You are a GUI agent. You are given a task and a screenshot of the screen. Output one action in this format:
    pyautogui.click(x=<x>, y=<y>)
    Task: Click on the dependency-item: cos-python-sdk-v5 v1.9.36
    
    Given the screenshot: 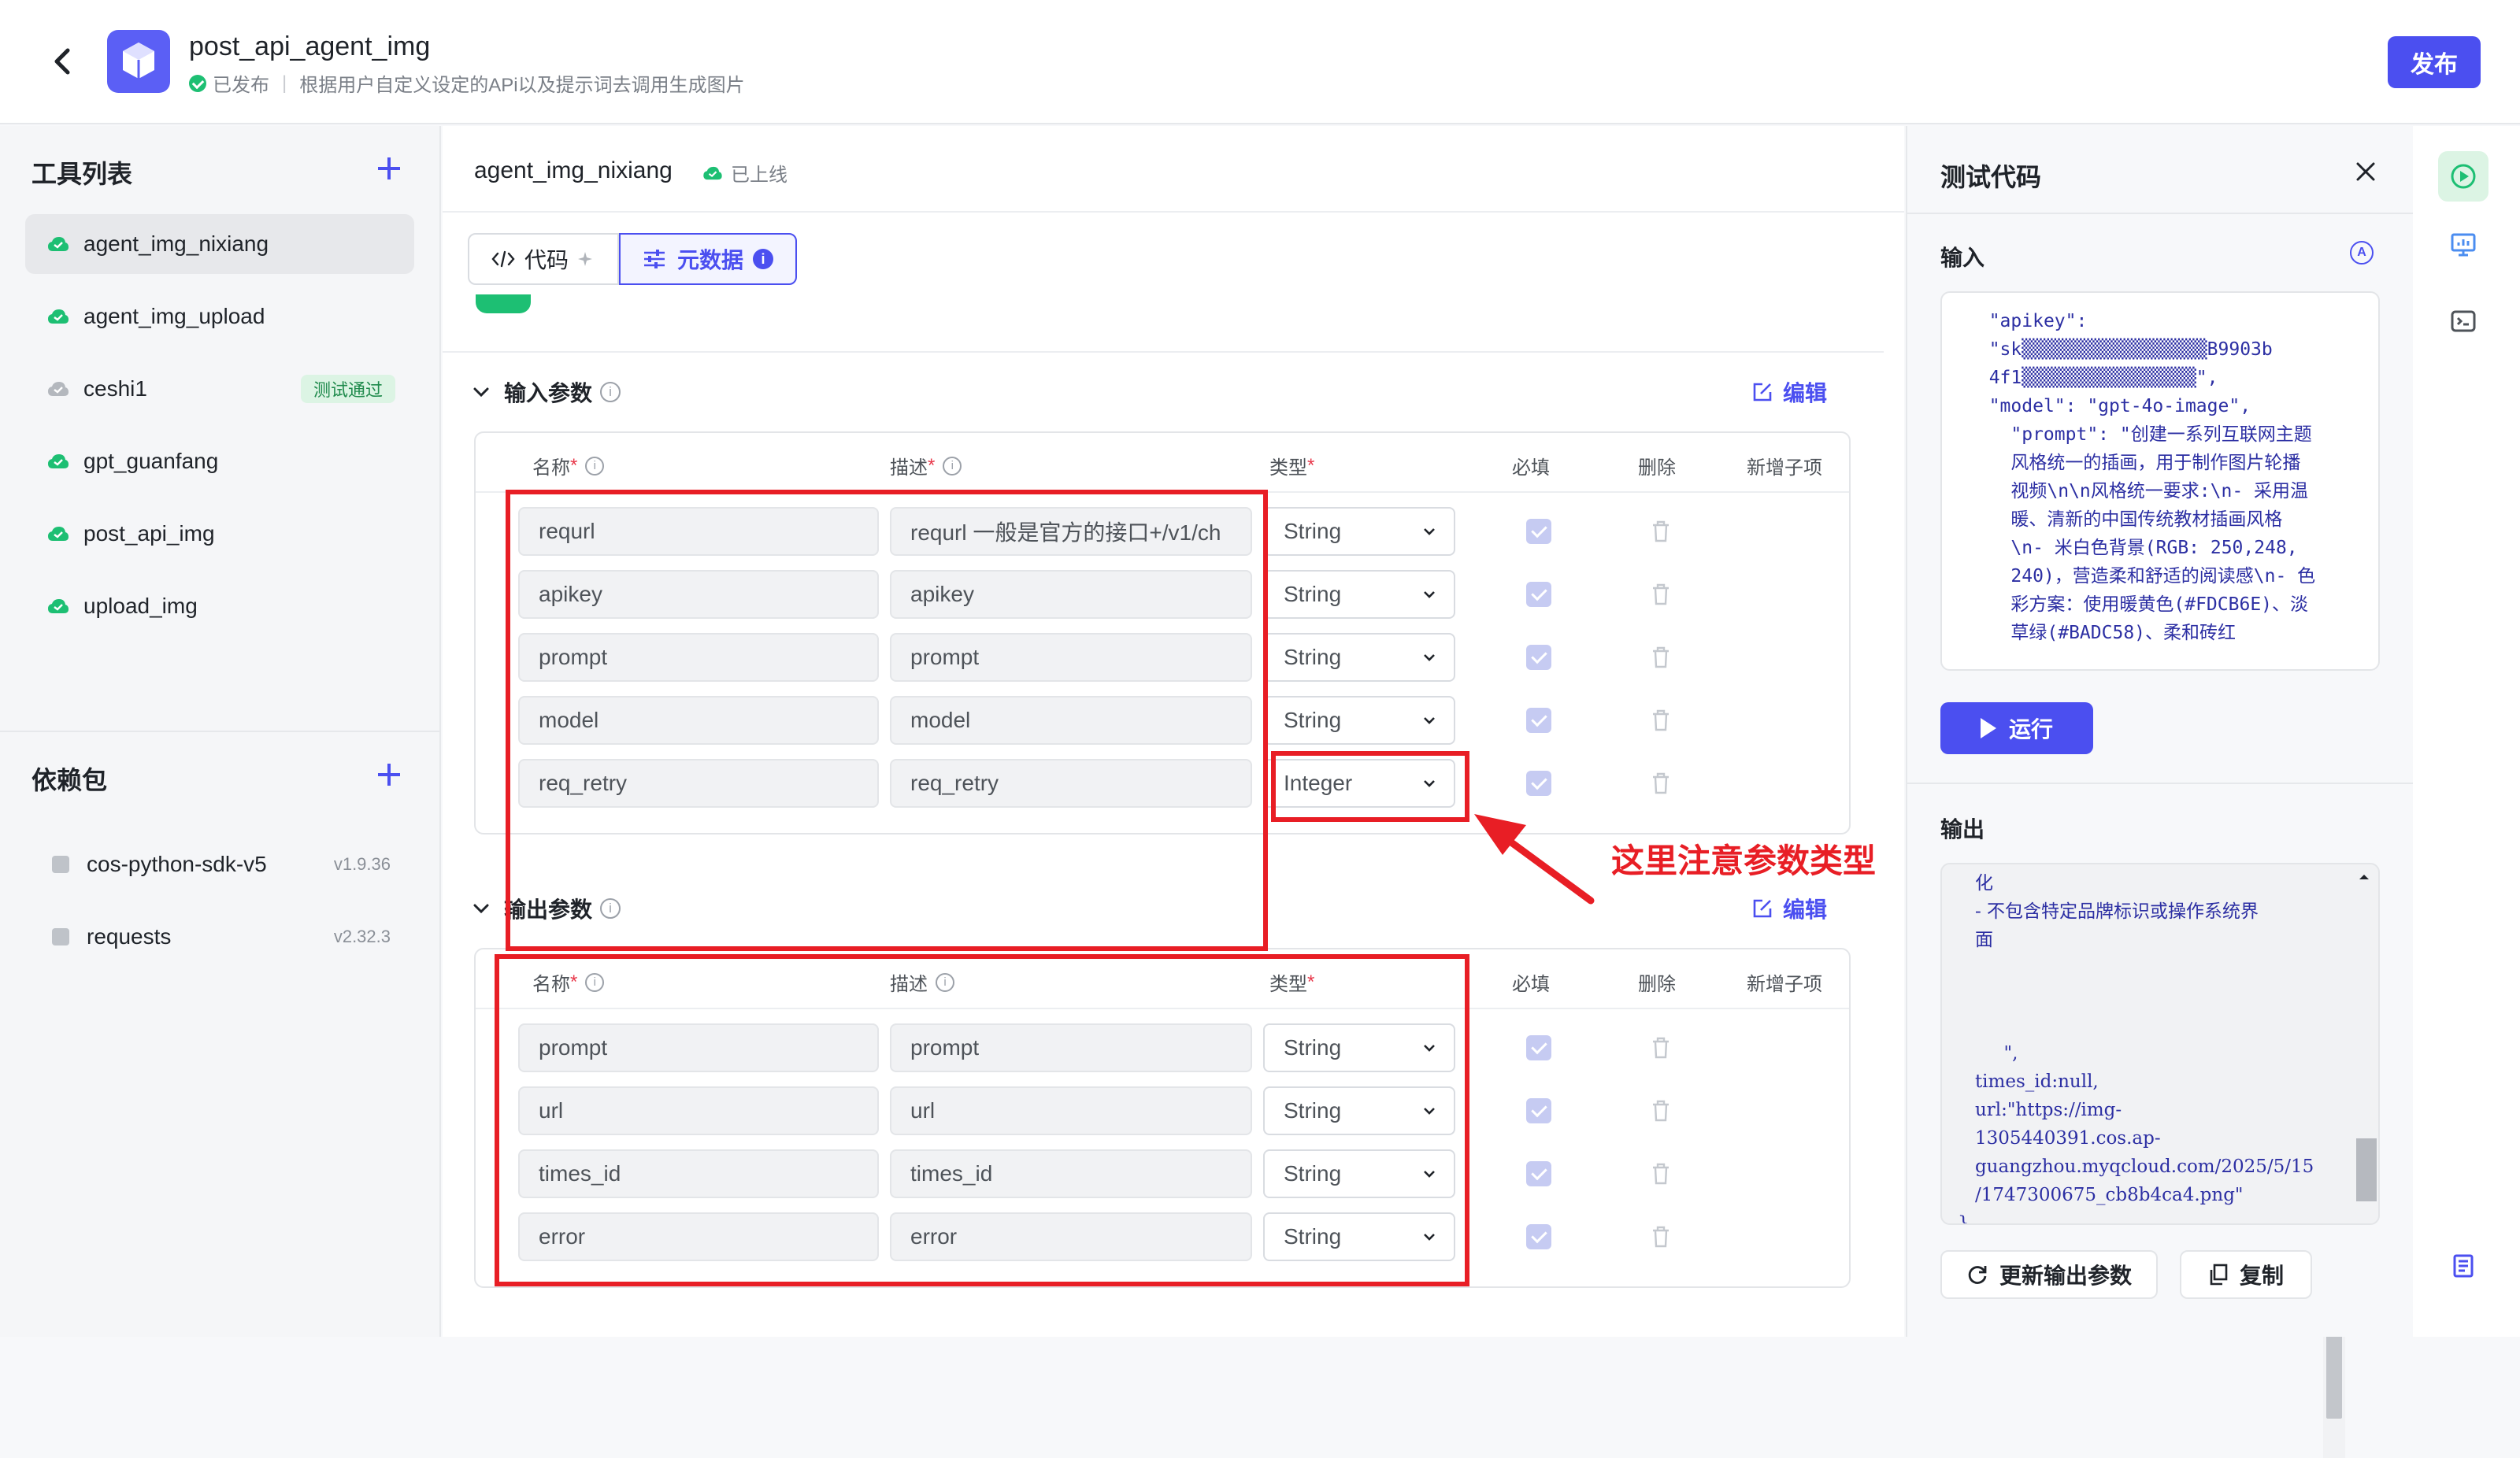 What is the action you would take?
    pyautogui.click(x=219, y=864)
    